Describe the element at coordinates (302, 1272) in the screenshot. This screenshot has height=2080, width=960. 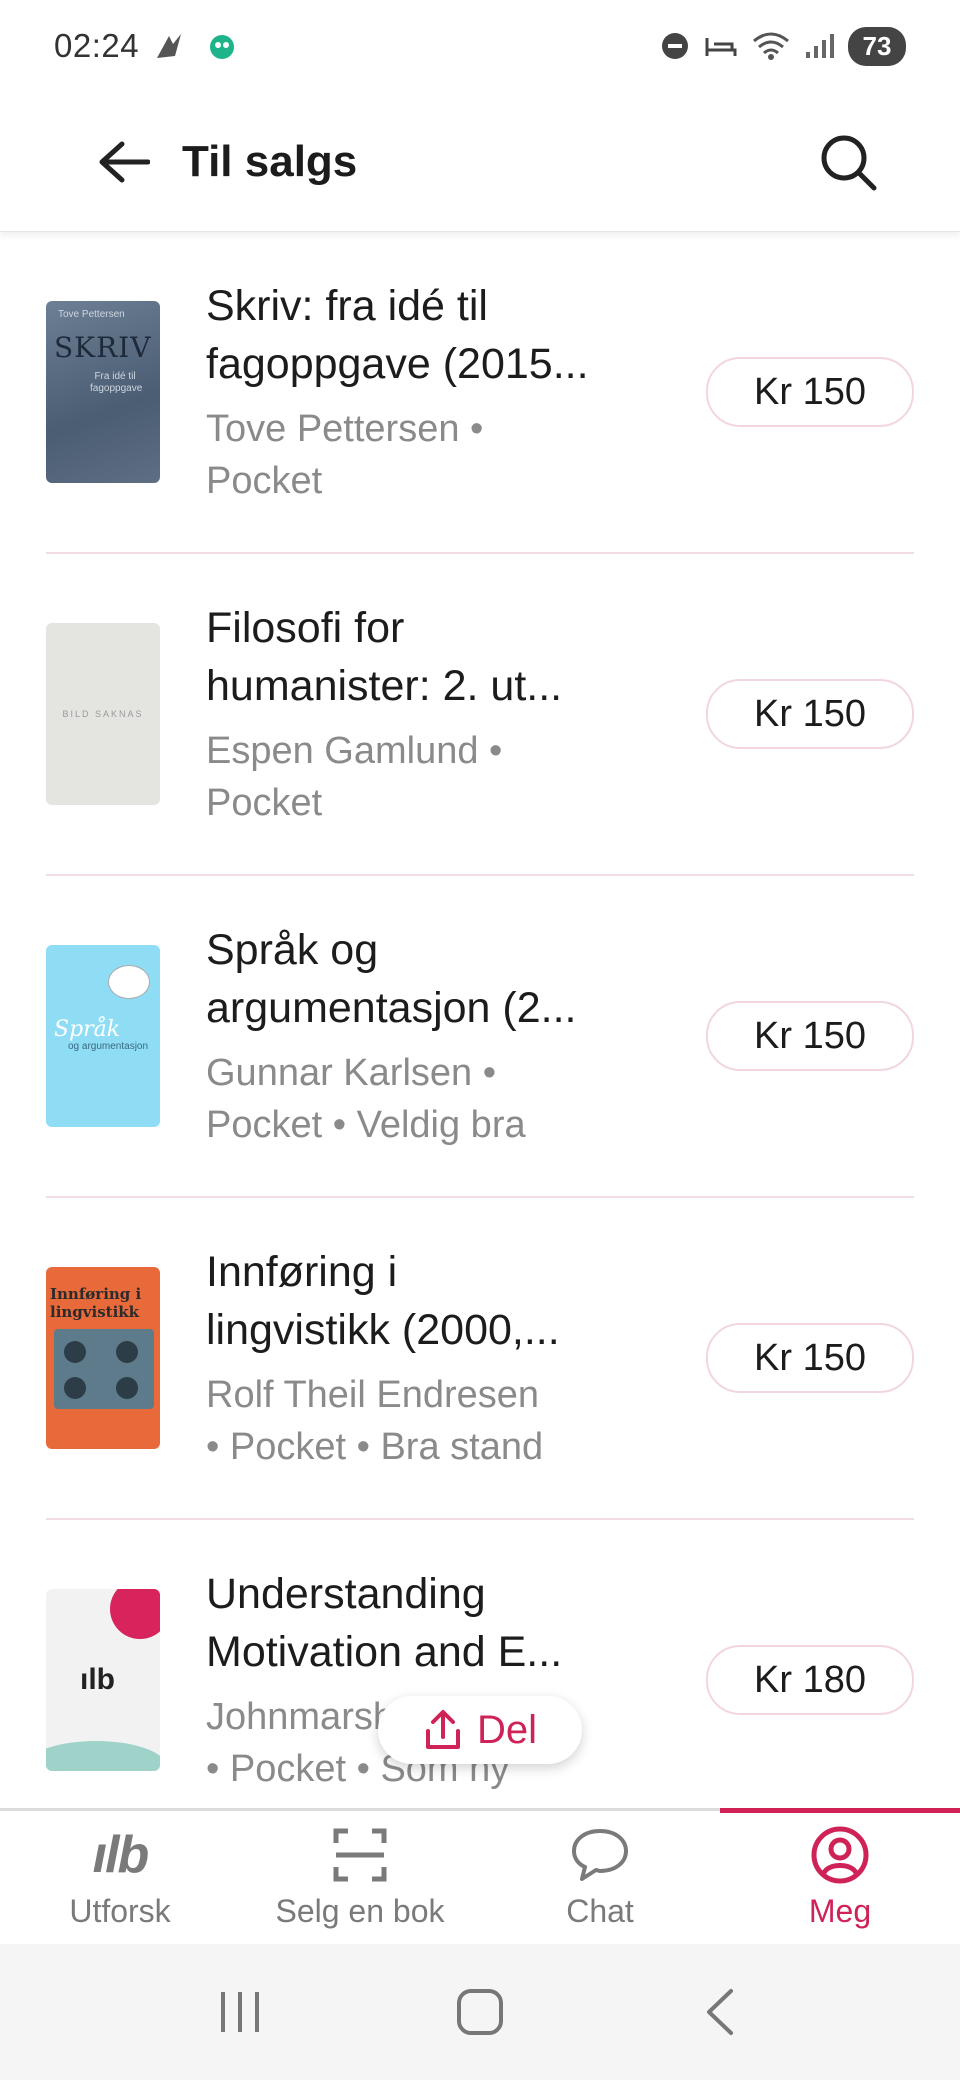
I see `book-title-line: Innføring i` at that location.